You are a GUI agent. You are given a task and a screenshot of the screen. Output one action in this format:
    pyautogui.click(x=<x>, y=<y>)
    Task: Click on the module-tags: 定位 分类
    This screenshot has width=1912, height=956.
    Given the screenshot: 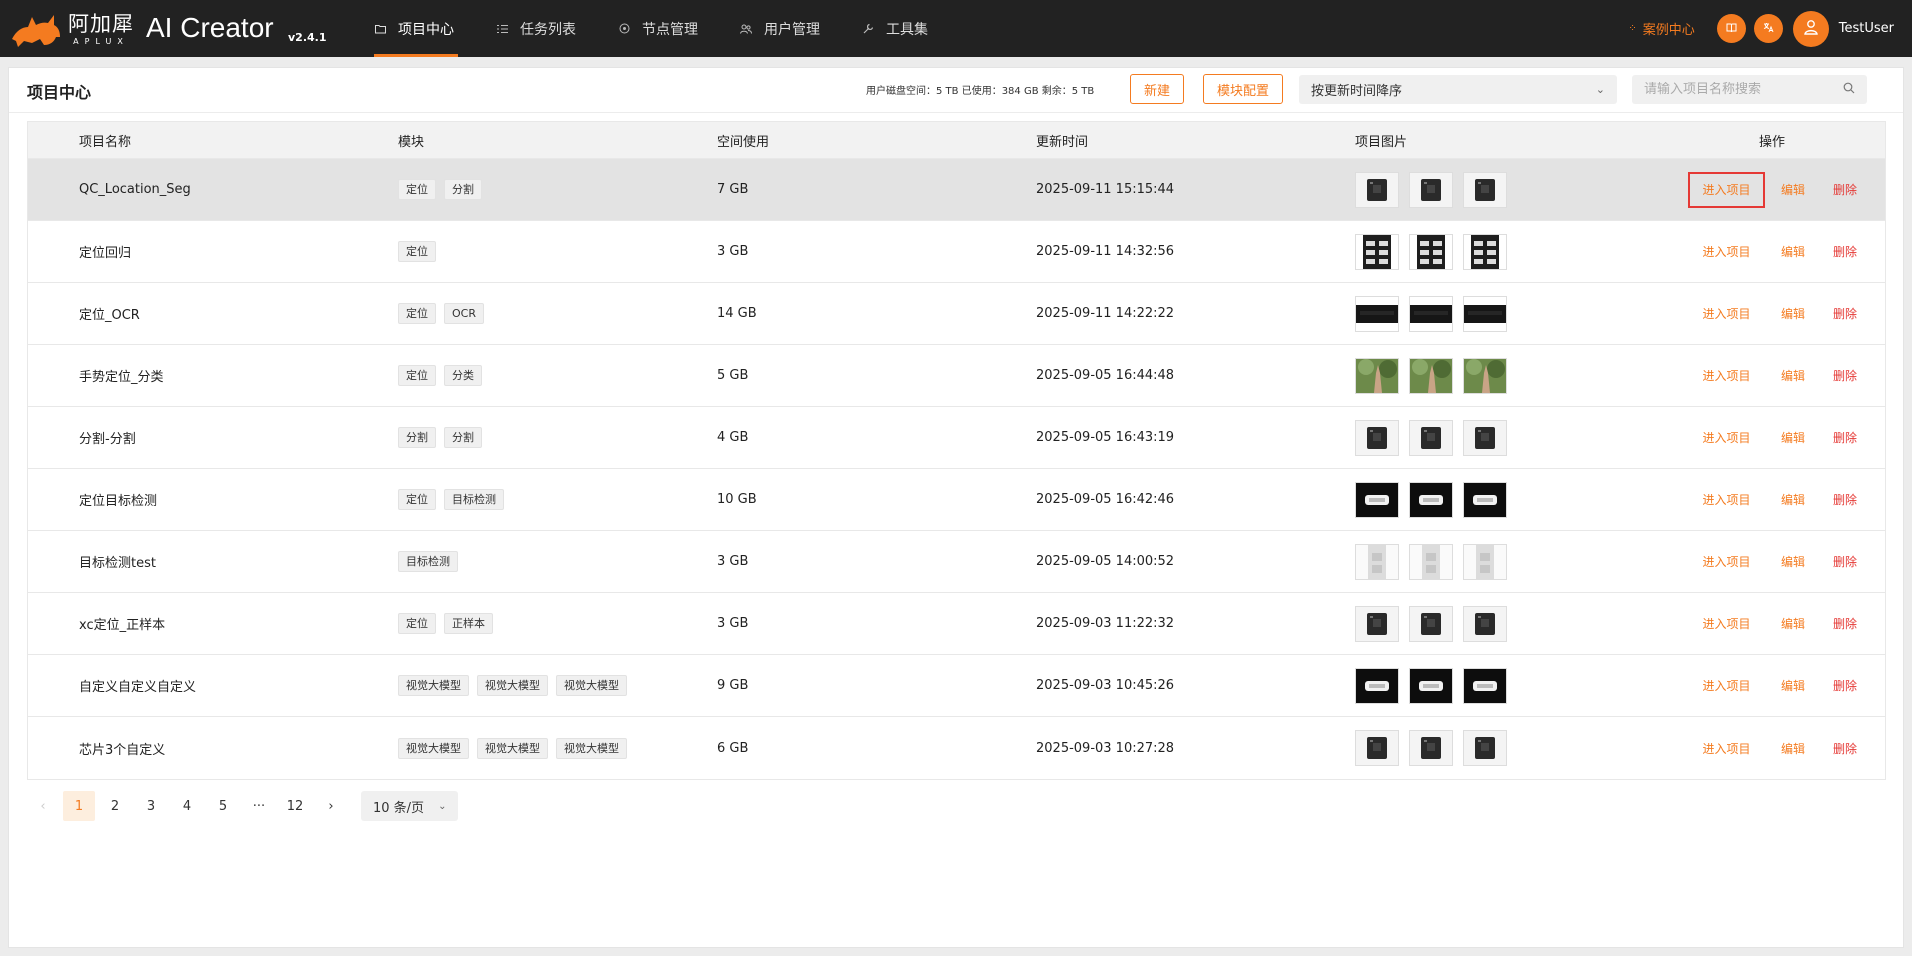 What is the action you would take?
    pyautogui.click(x=440, y=375)
    